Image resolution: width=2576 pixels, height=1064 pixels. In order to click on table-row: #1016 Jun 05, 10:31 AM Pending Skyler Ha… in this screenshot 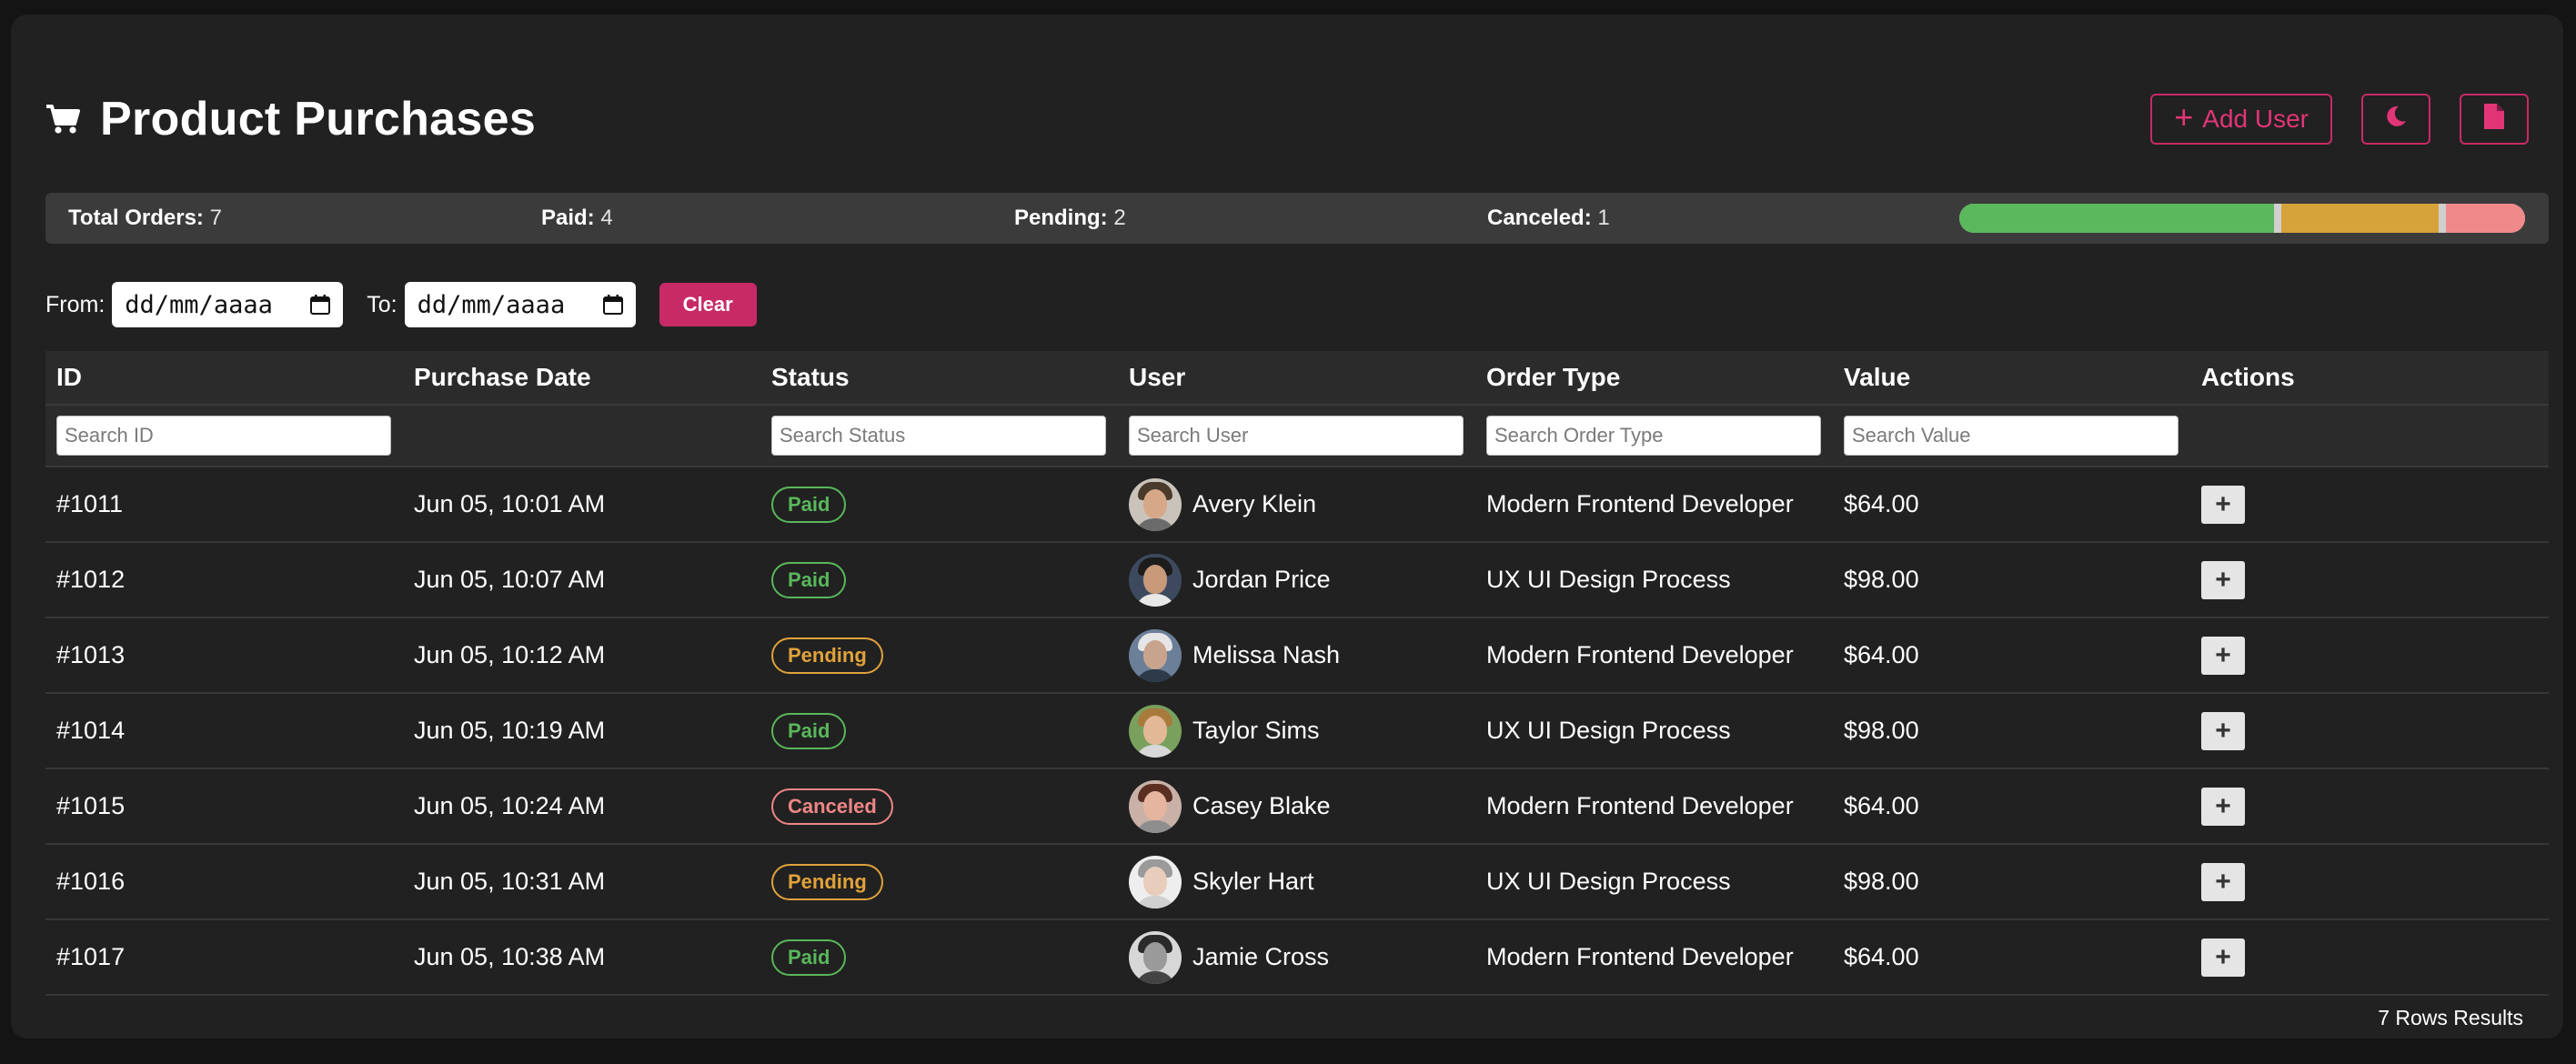, I will do `click(1297, 882)`.